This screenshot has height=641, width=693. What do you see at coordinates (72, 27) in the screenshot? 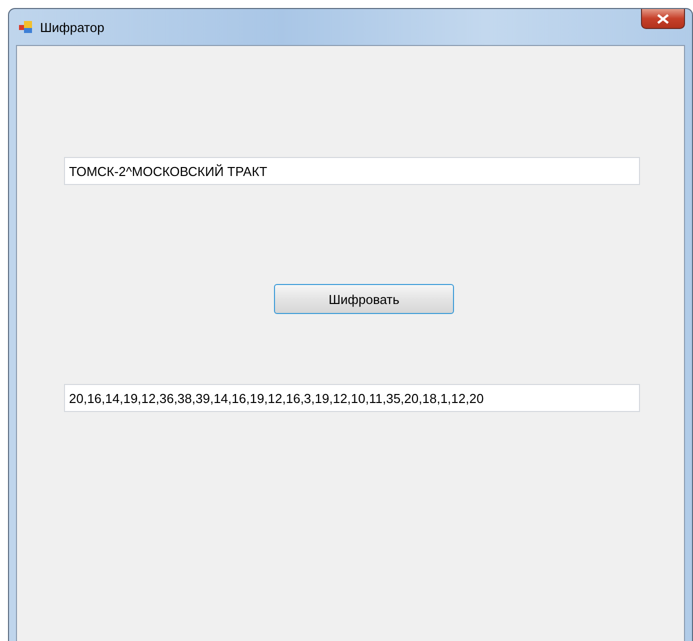
I see `window-title: Шифратор` at bounding box center [72, 27].